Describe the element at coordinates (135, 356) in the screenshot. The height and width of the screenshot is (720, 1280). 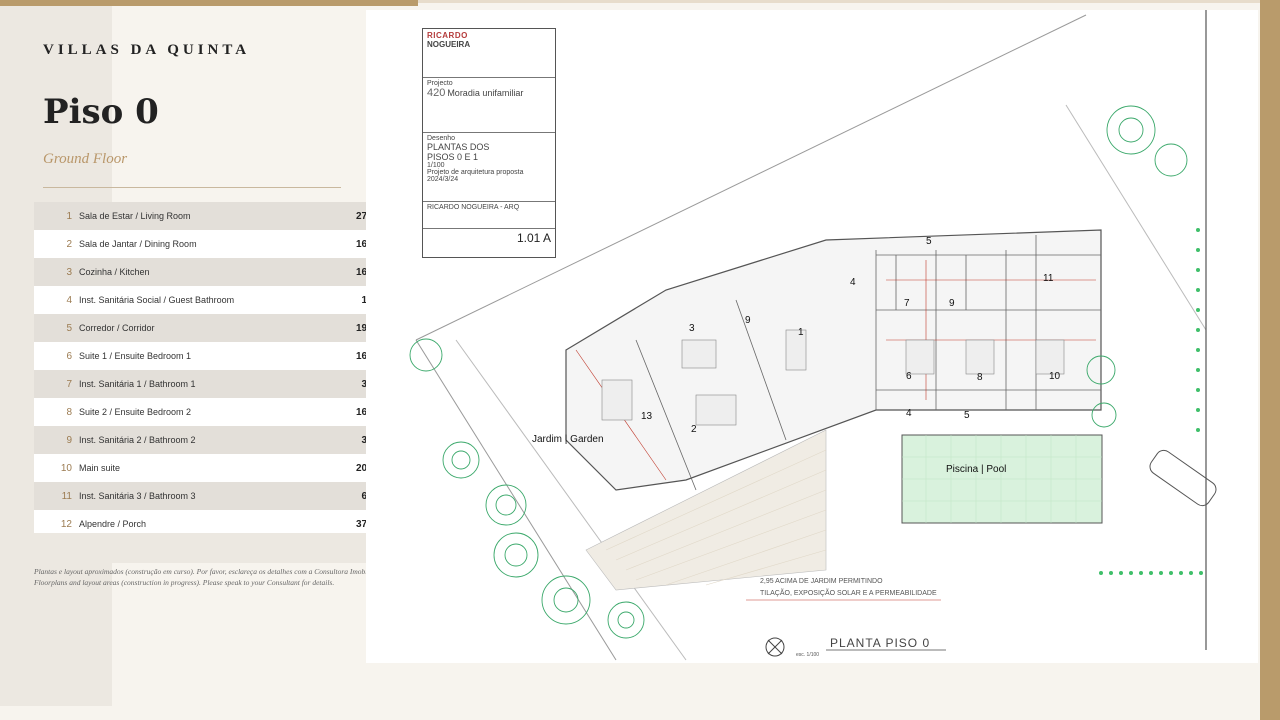
I see `room-name: Suite 1 / Ensuite Bedroom 1` at that location.